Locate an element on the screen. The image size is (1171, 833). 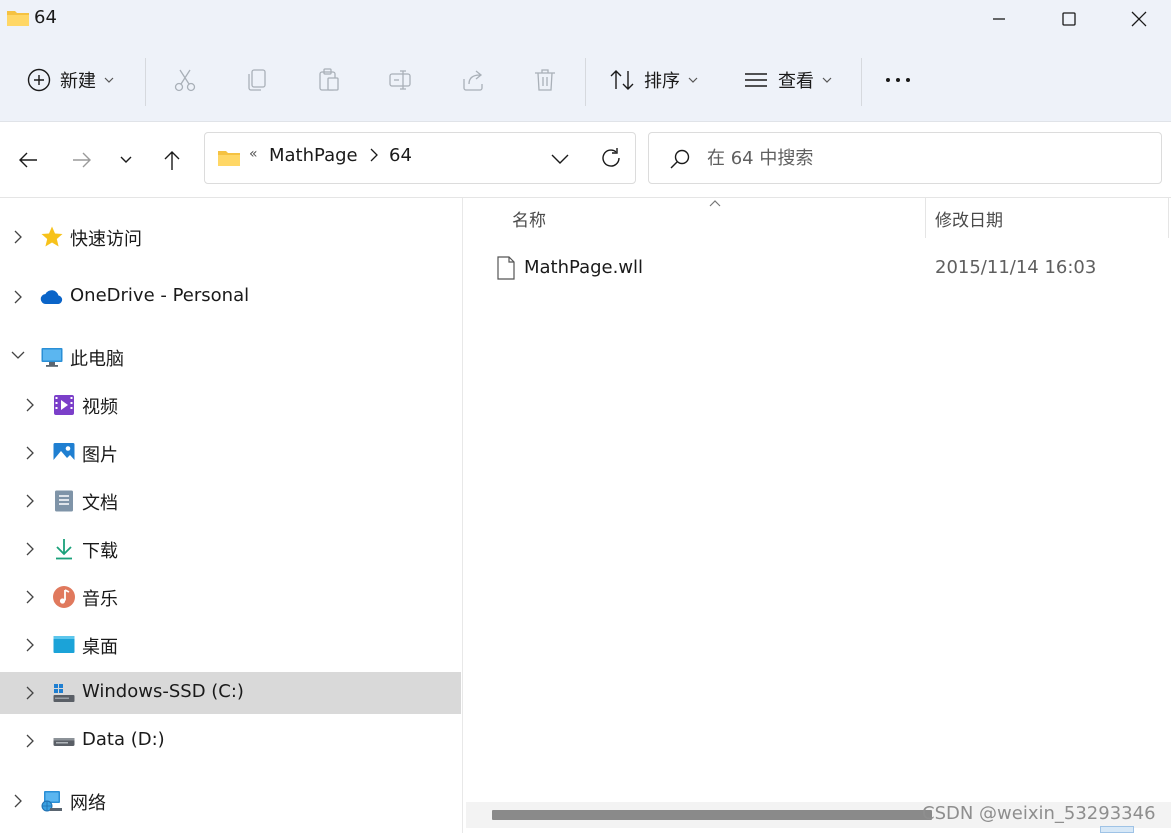
sidebar-item-desktop: 桌面 is located at coordinates (230, 645).